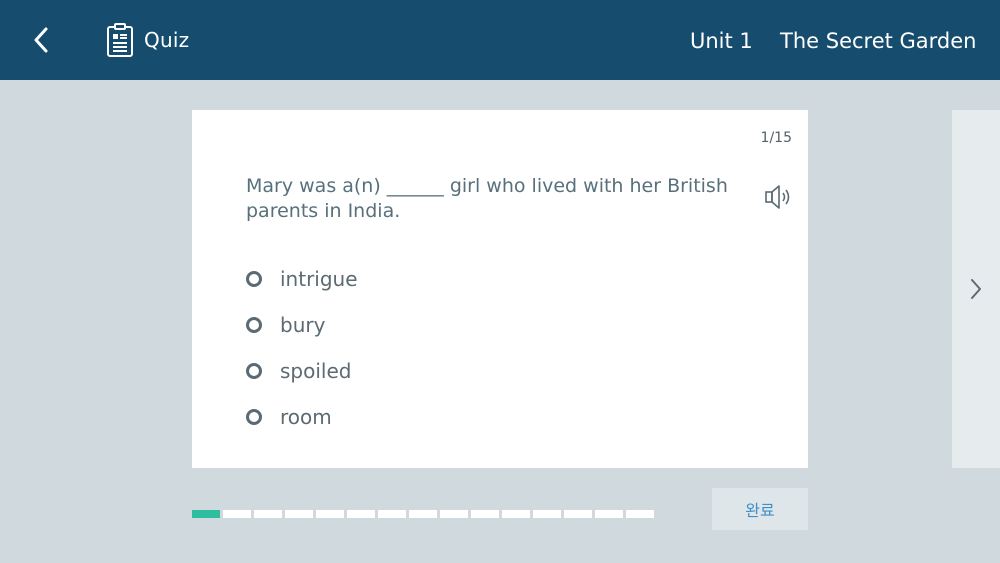 The image size is (1000, 563). What do you see at coordinates (306, 417) in the screenshot?
I see `option-label: room` at bounding box center [306, 417].